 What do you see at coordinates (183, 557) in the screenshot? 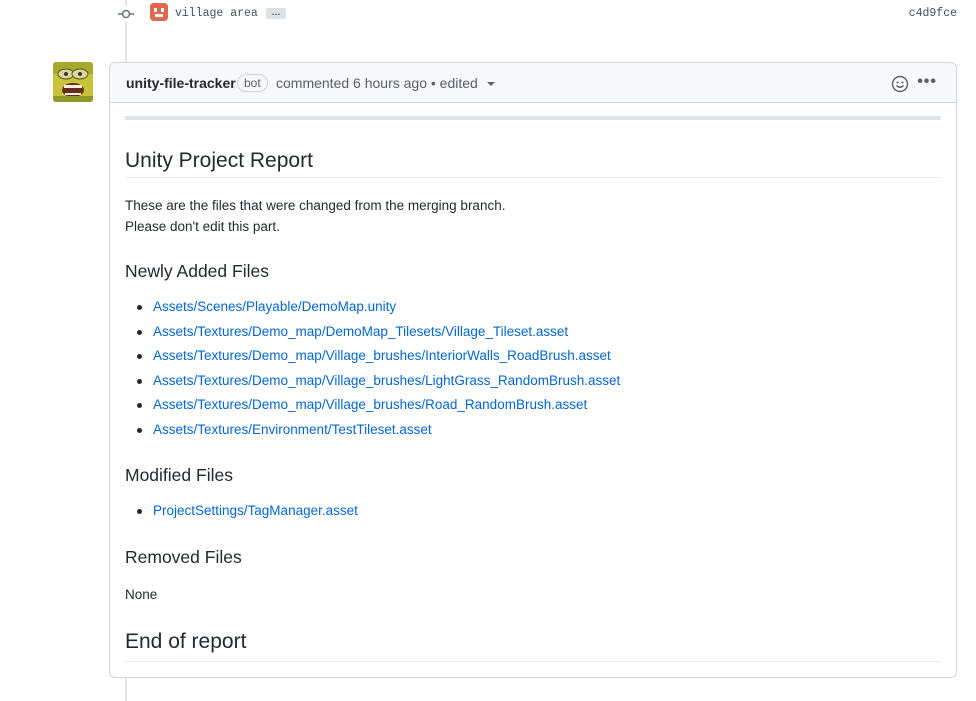
I see `removed-files-heading: Removed Files` at bounding box center [183, 557].